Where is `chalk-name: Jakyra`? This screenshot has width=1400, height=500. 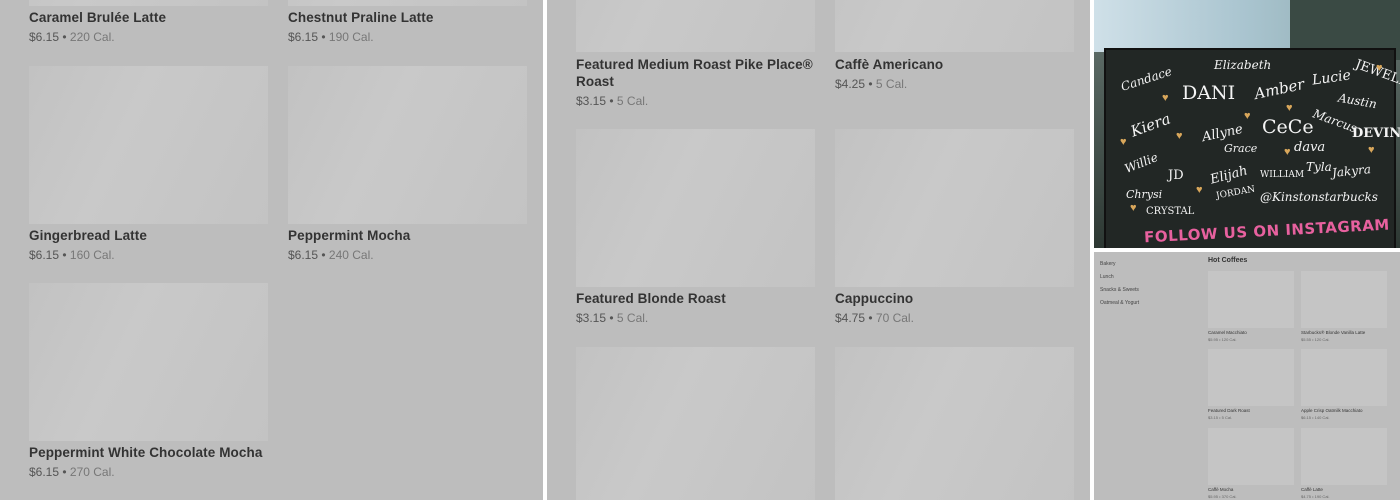
chalk-name: Jakyra is located at coordinates (1351, 171).